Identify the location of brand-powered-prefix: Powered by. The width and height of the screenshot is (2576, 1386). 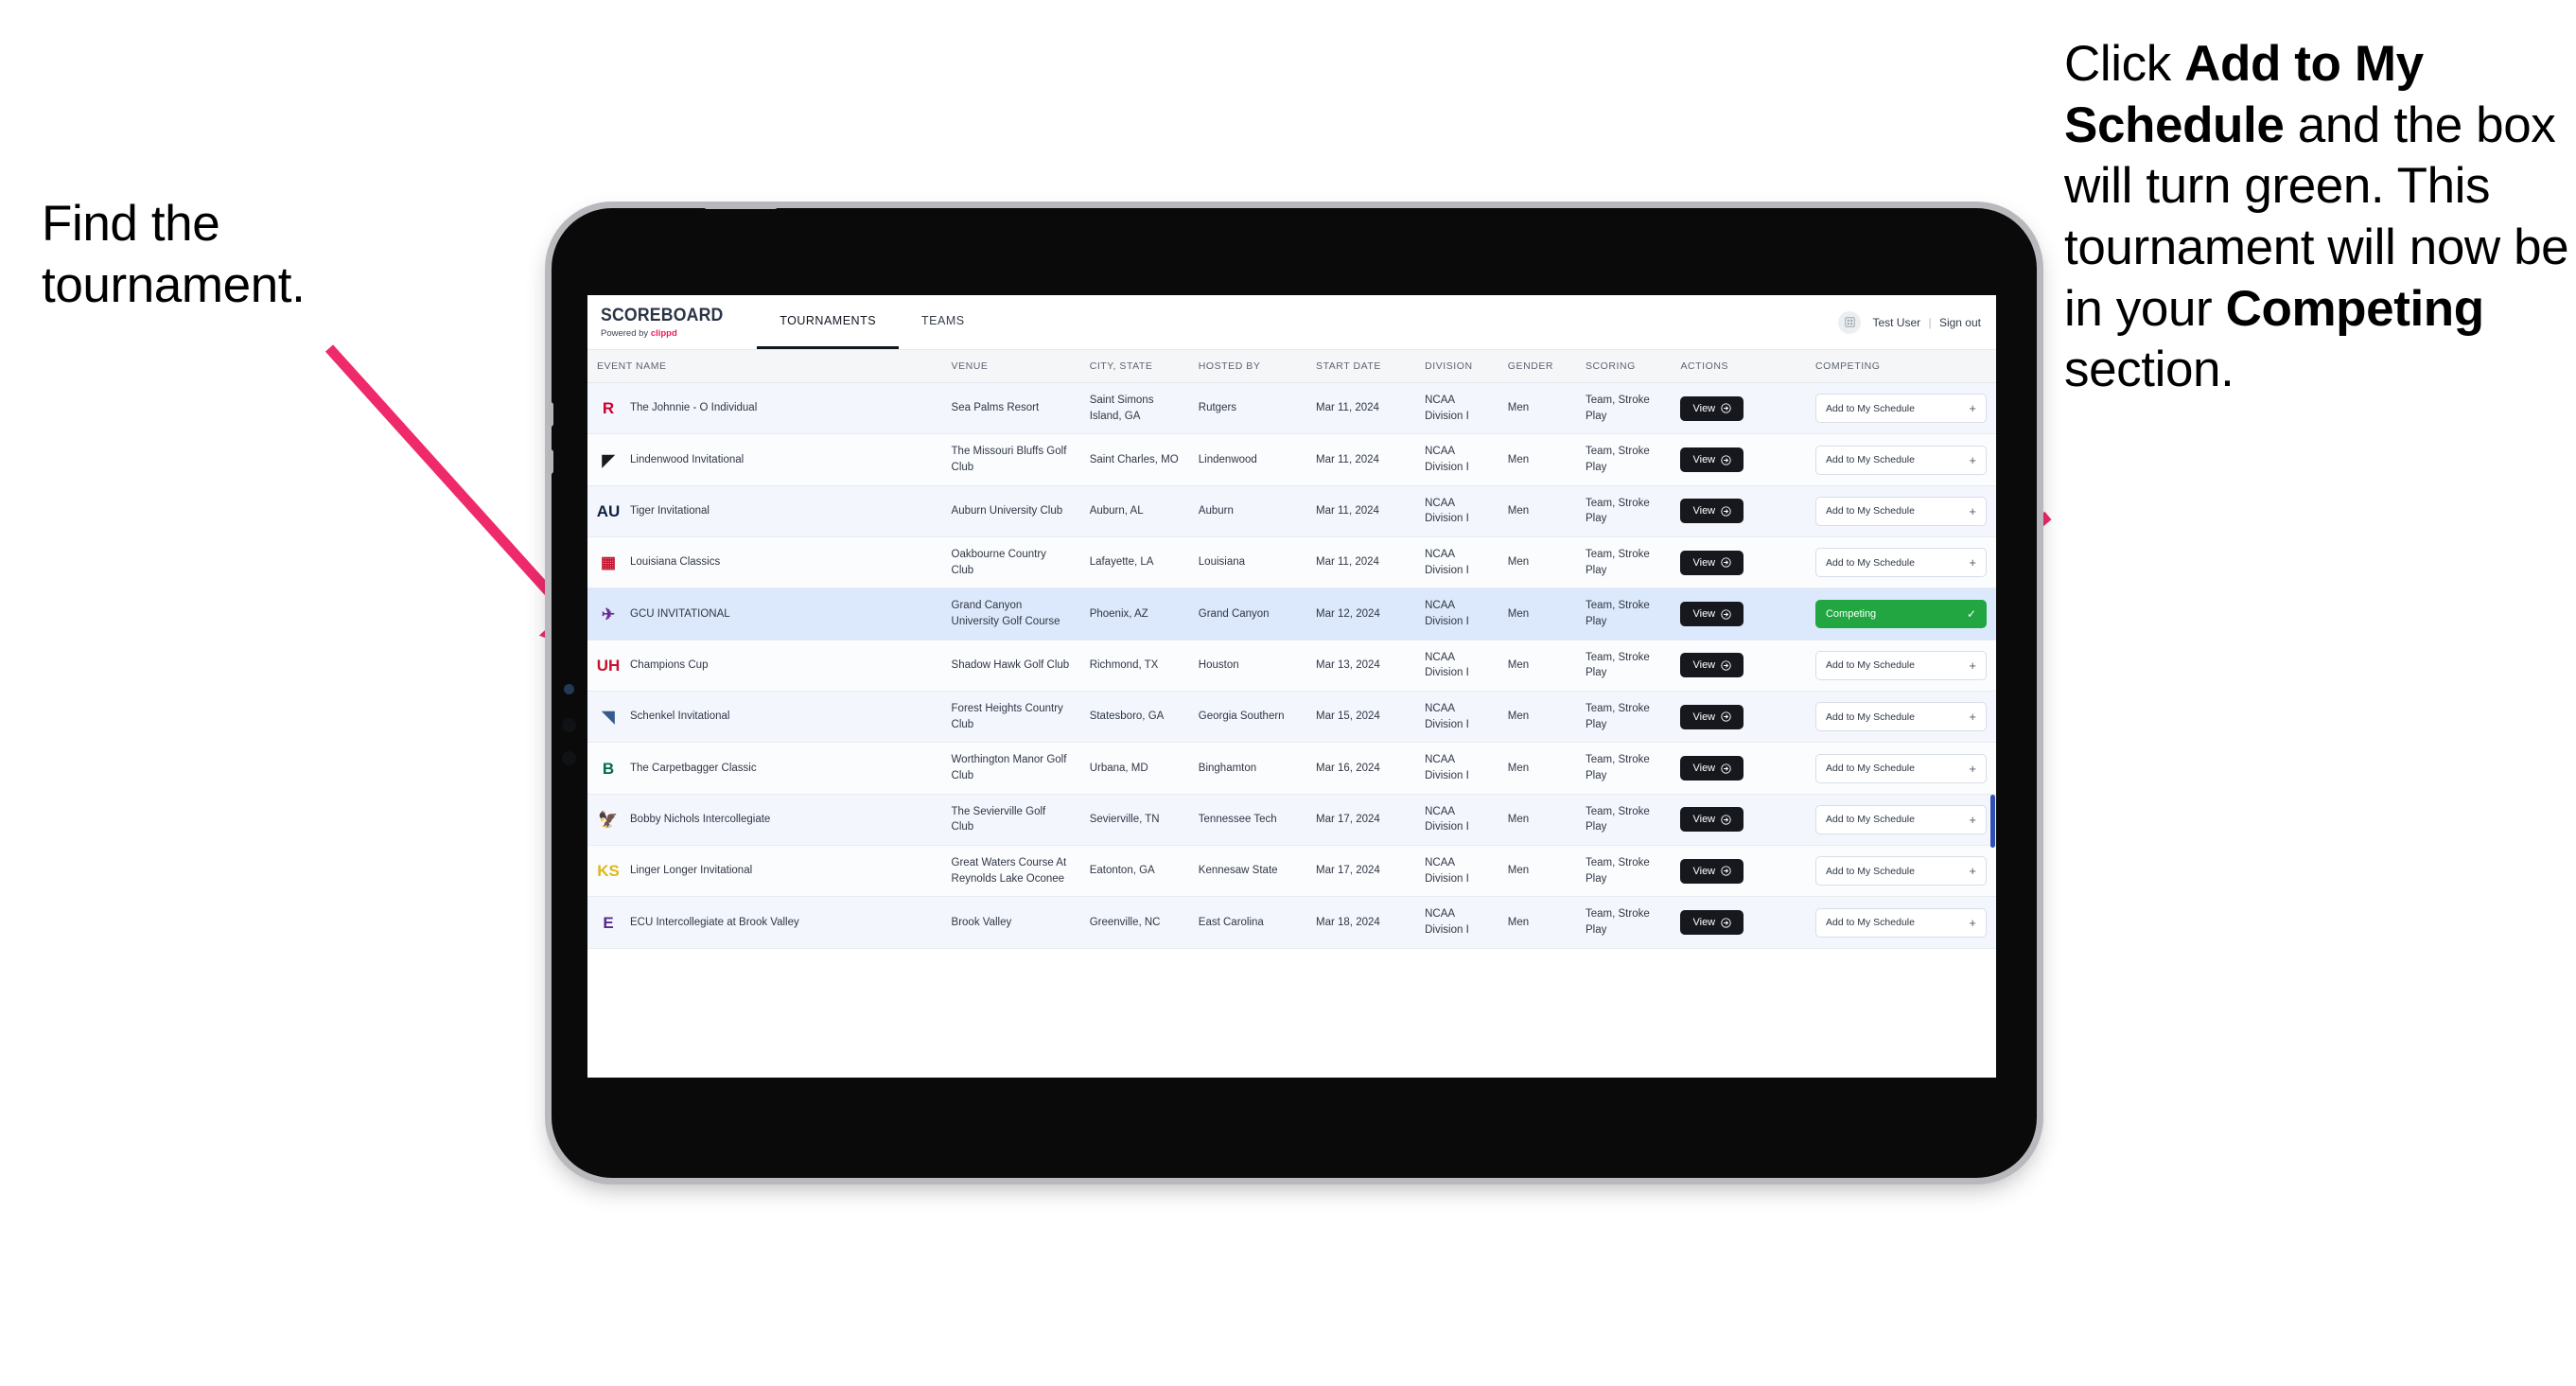
(626, 333).